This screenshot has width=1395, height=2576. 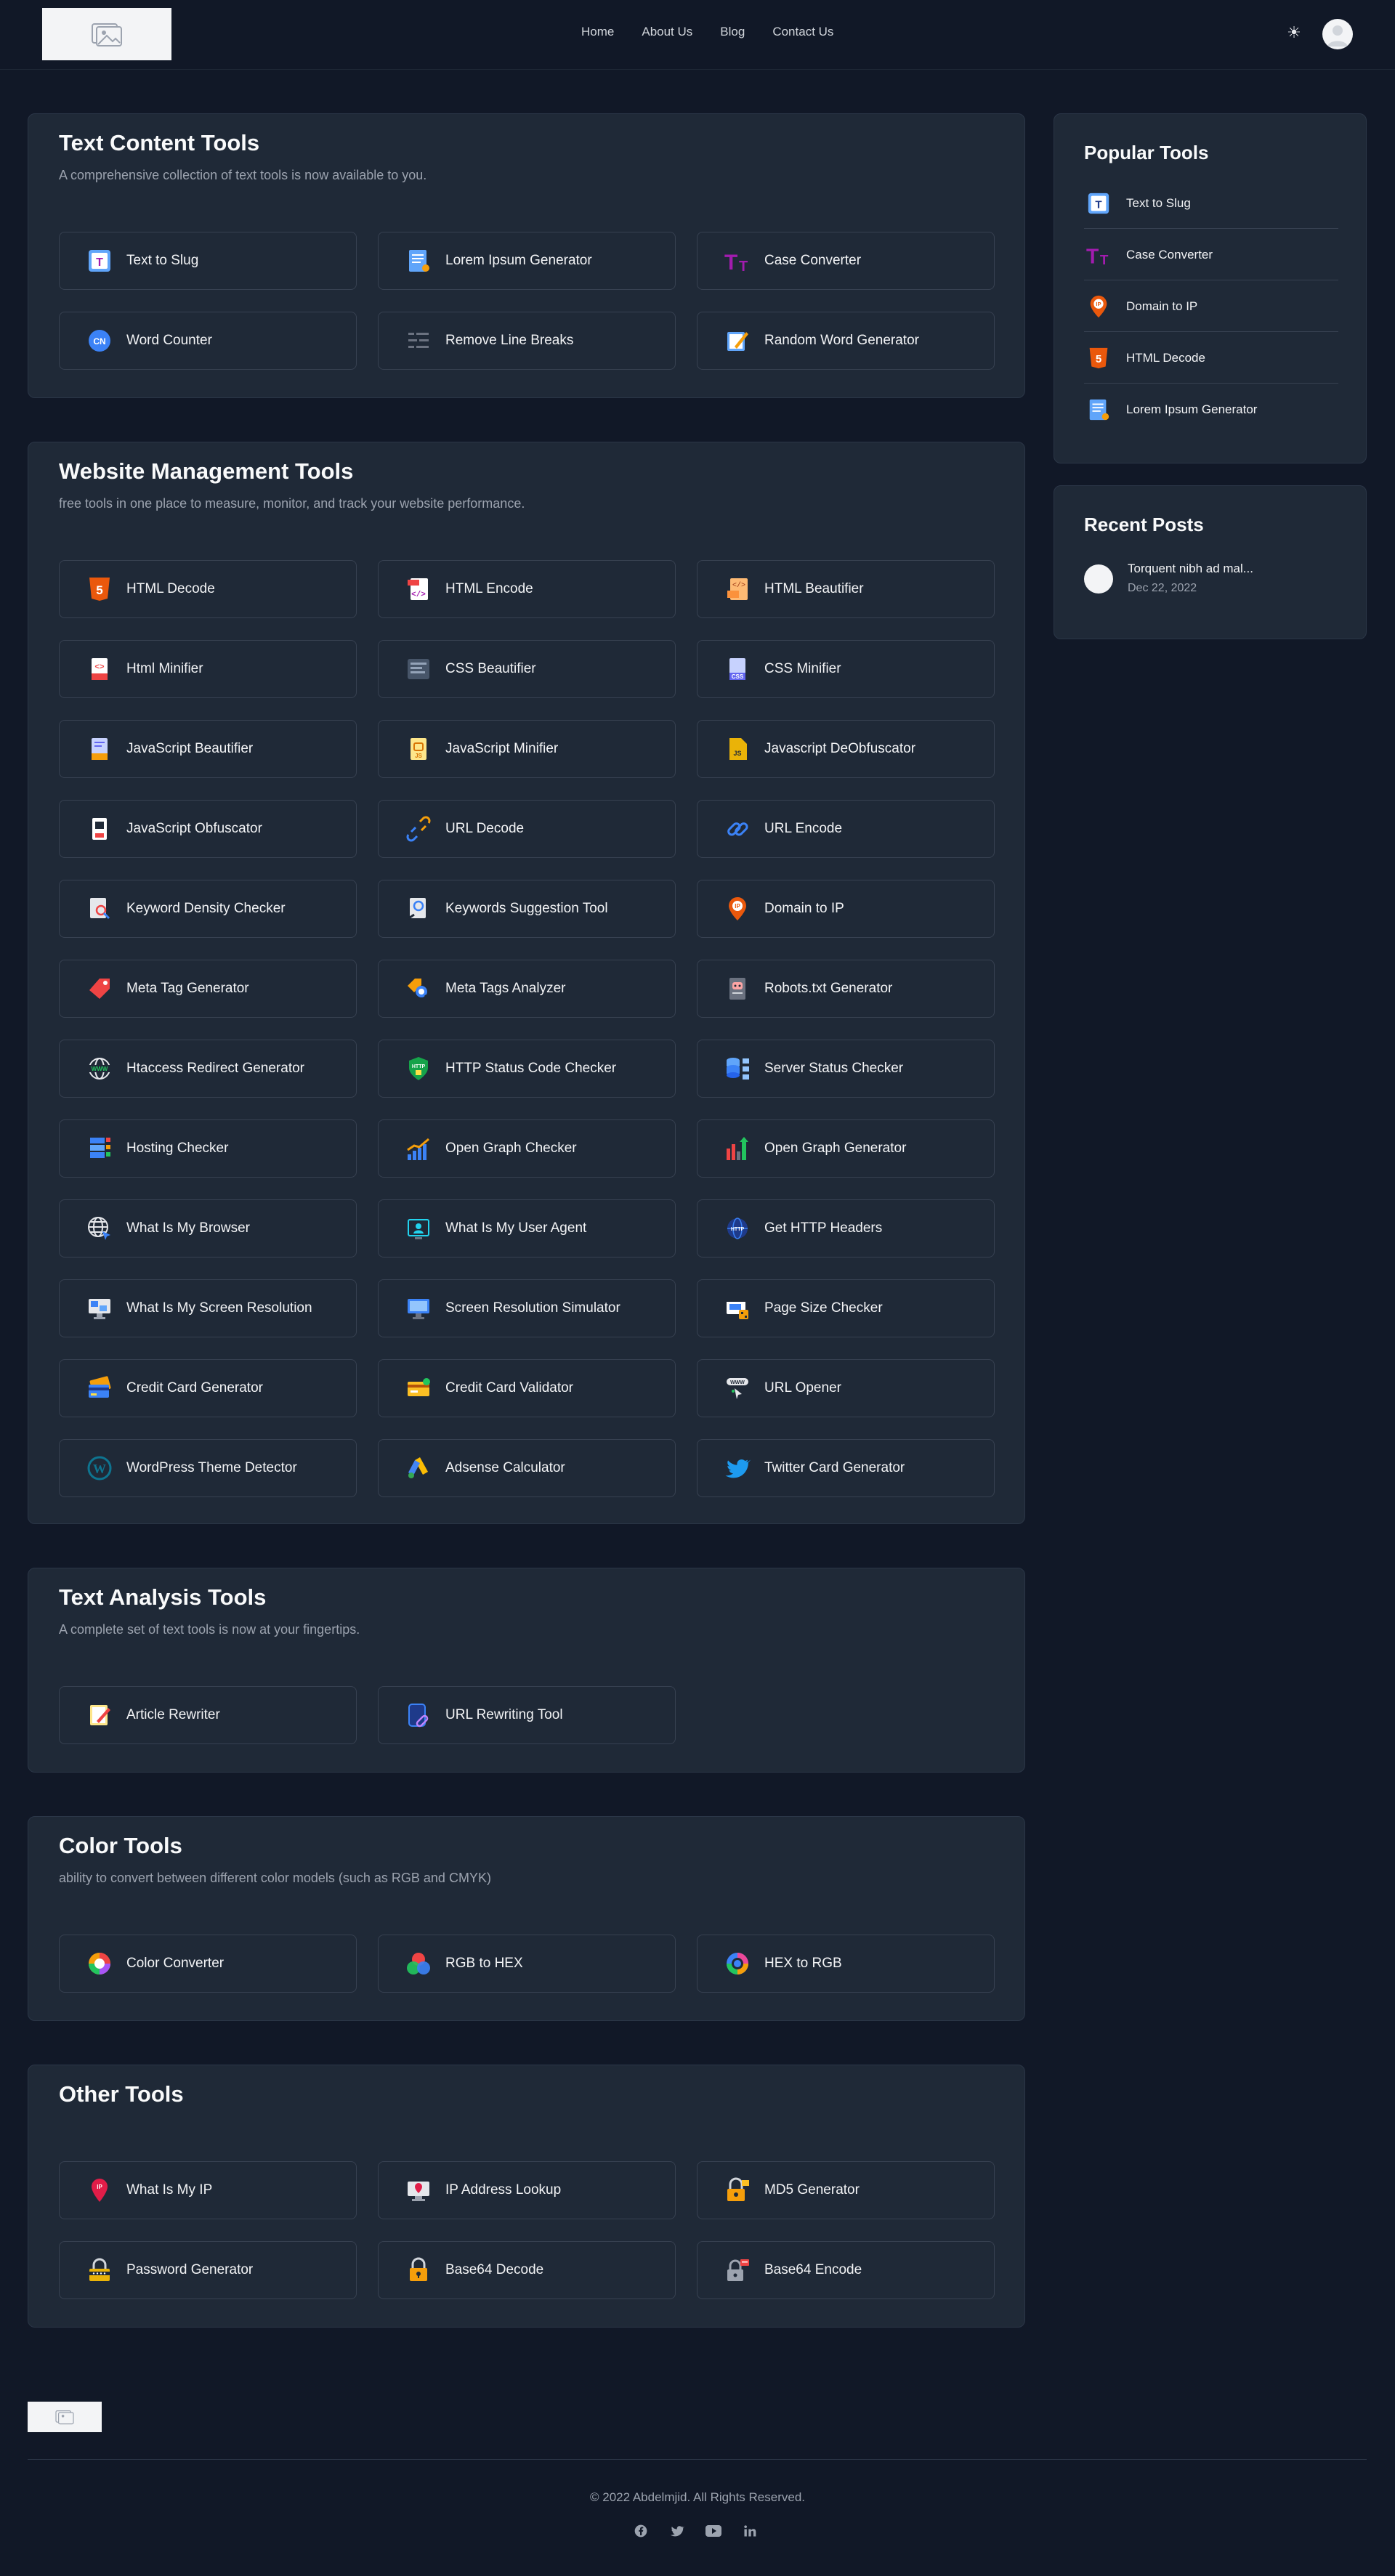 I want to click on tool-card-password-generator: Password Generator, so click(x=208, y=2270).